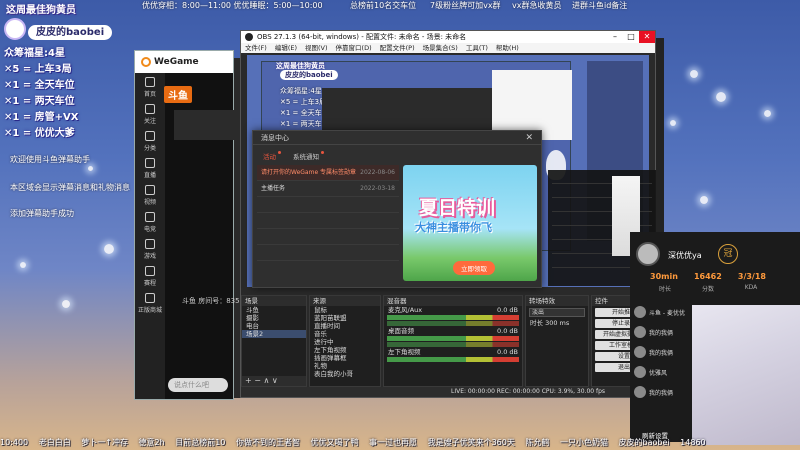 This screenshot has width=800, height=450. What do you see at coordinates (615, 37) in the screenshot?
I see `minimize-icon: –` at bounding box center [615, 37].